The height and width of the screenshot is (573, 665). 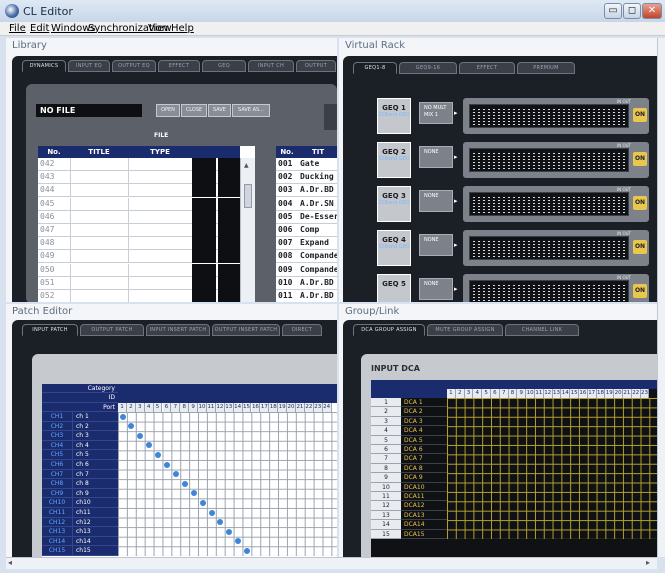 What do you see at coordinates (139, 230) in the screenshot?
I see `table-row: 047` at bounding box center [139, 230].